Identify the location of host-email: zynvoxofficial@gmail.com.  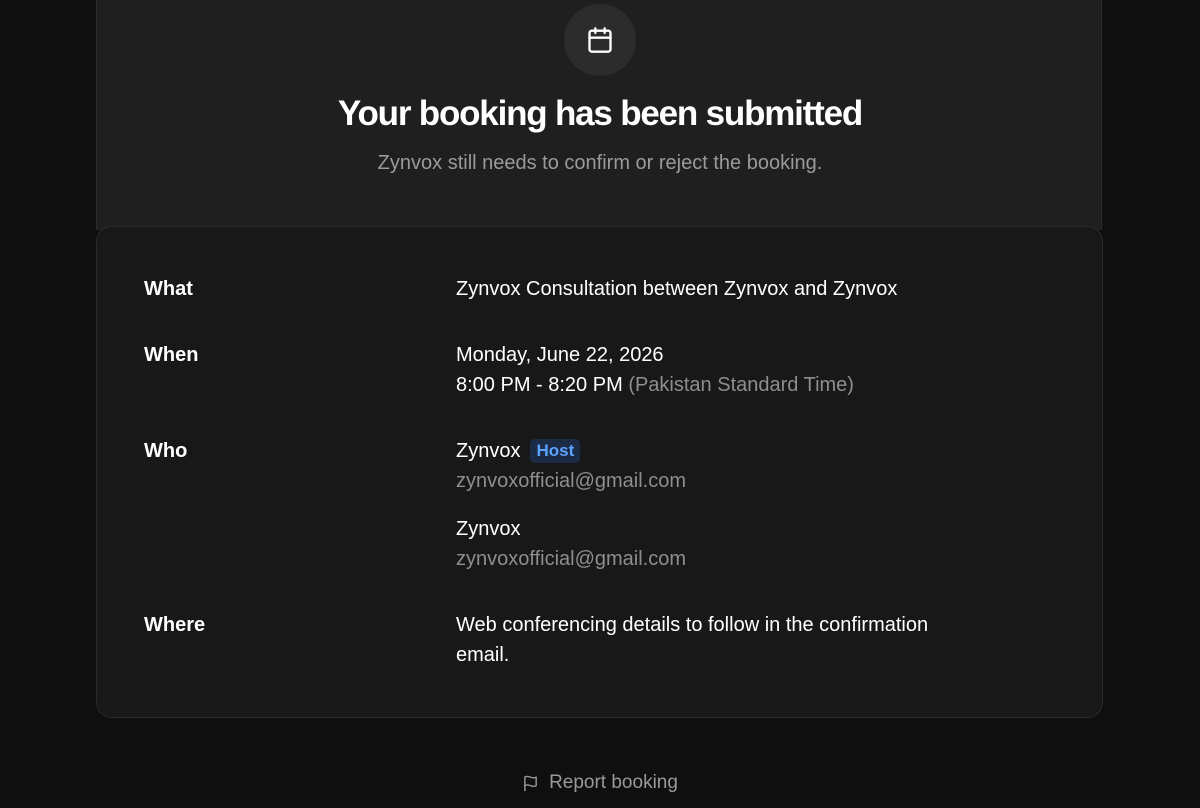
(571, 481).